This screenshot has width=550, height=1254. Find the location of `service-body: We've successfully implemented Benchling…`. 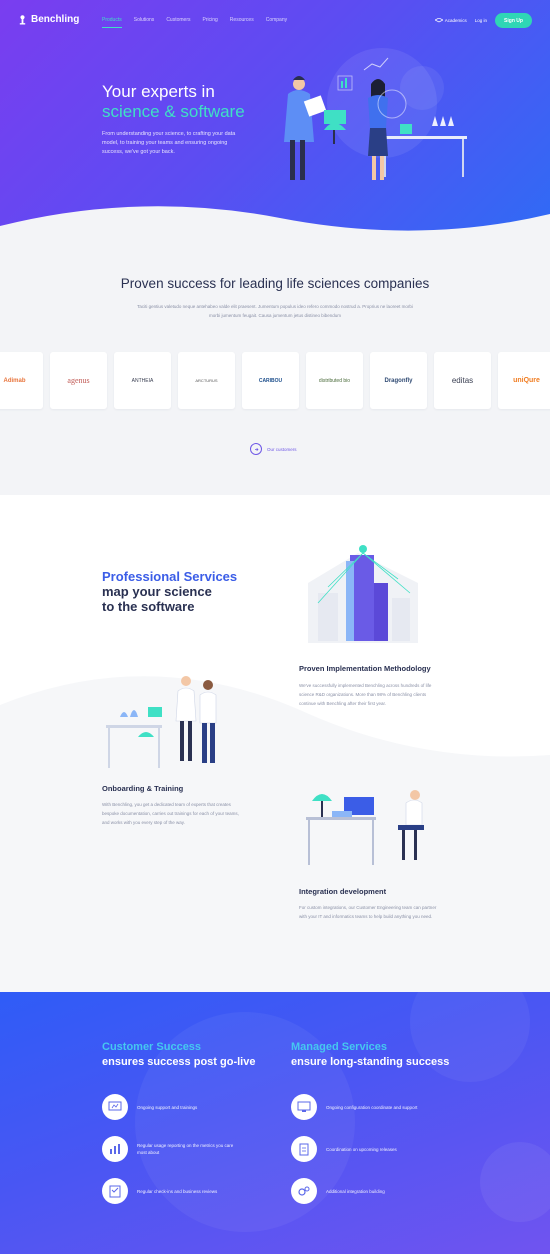

service-body: We've successfully implemented Benchling… is located at coordinates (365, 694).